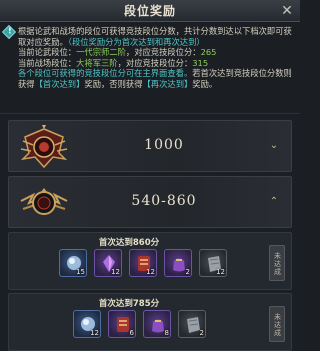 This screenshot has height=351, width=320. I want to click on item-count: 6, so click(131, 333).